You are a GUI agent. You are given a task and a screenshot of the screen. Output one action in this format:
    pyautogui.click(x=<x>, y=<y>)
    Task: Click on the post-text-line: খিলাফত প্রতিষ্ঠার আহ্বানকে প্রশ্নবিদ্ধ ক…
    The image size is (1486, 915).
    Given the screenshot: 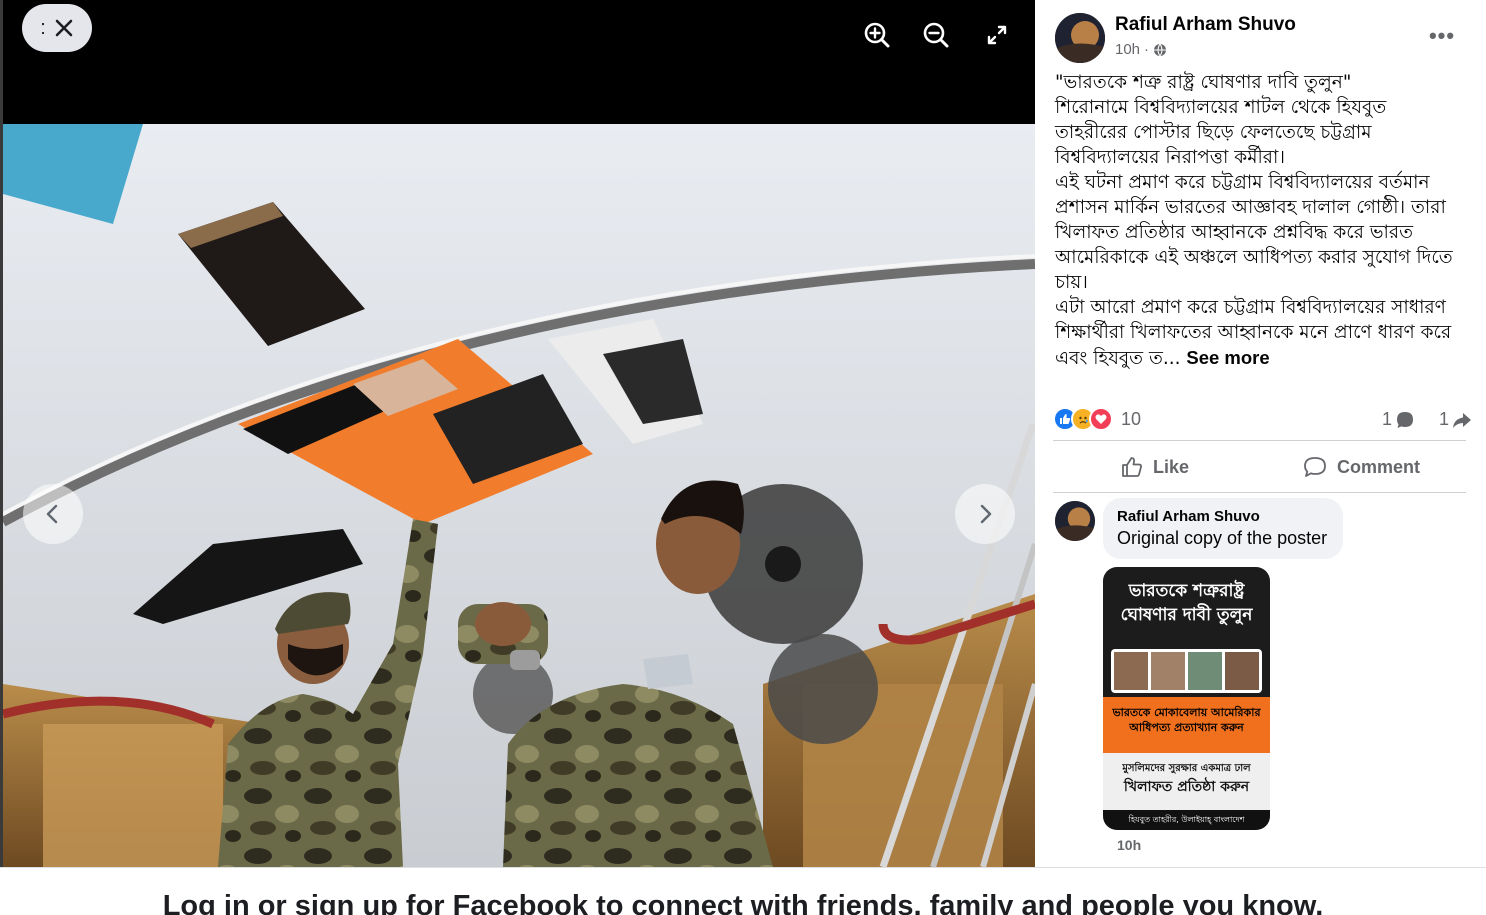 What is the action you would take?
    pyautogui.click(x=1234, y=232)
    